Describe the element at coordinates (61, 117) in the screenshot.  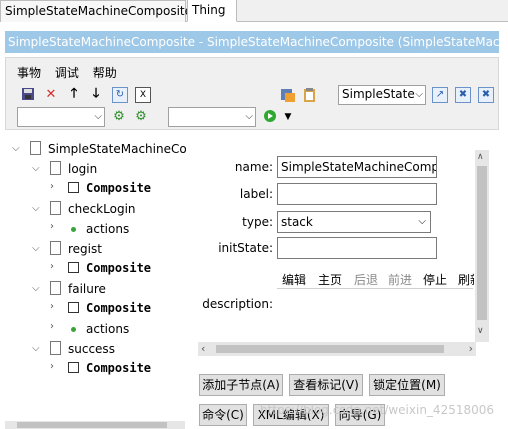
I see `debug-combo: ⌵` at that location.